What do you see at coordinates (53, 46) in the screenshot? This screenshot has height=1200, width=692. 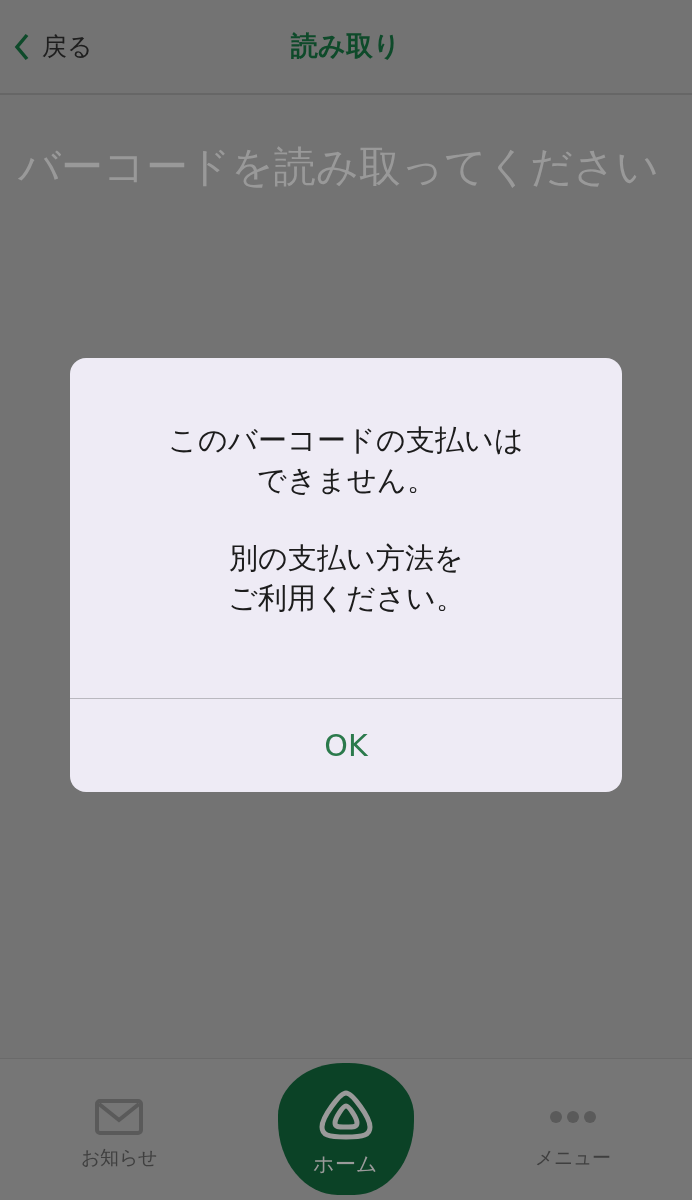 I see `back-button: 戻る` at bounding box center [53, 46].